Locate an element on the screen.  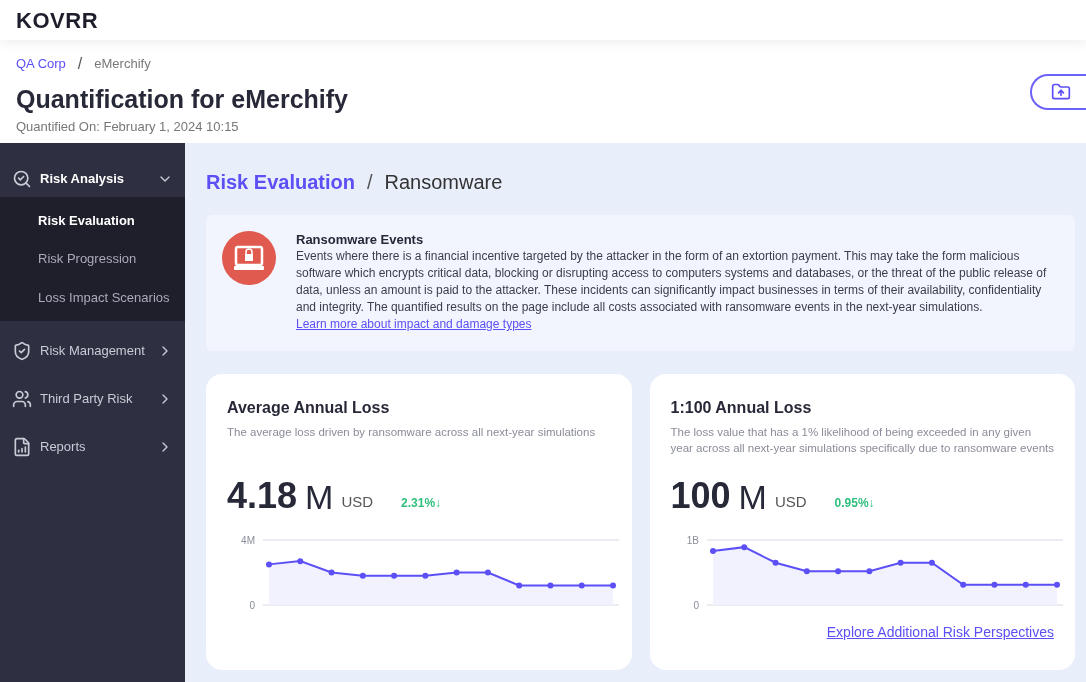
card-title: 1:100 Annual Loss is located at coordinates (741, 408).